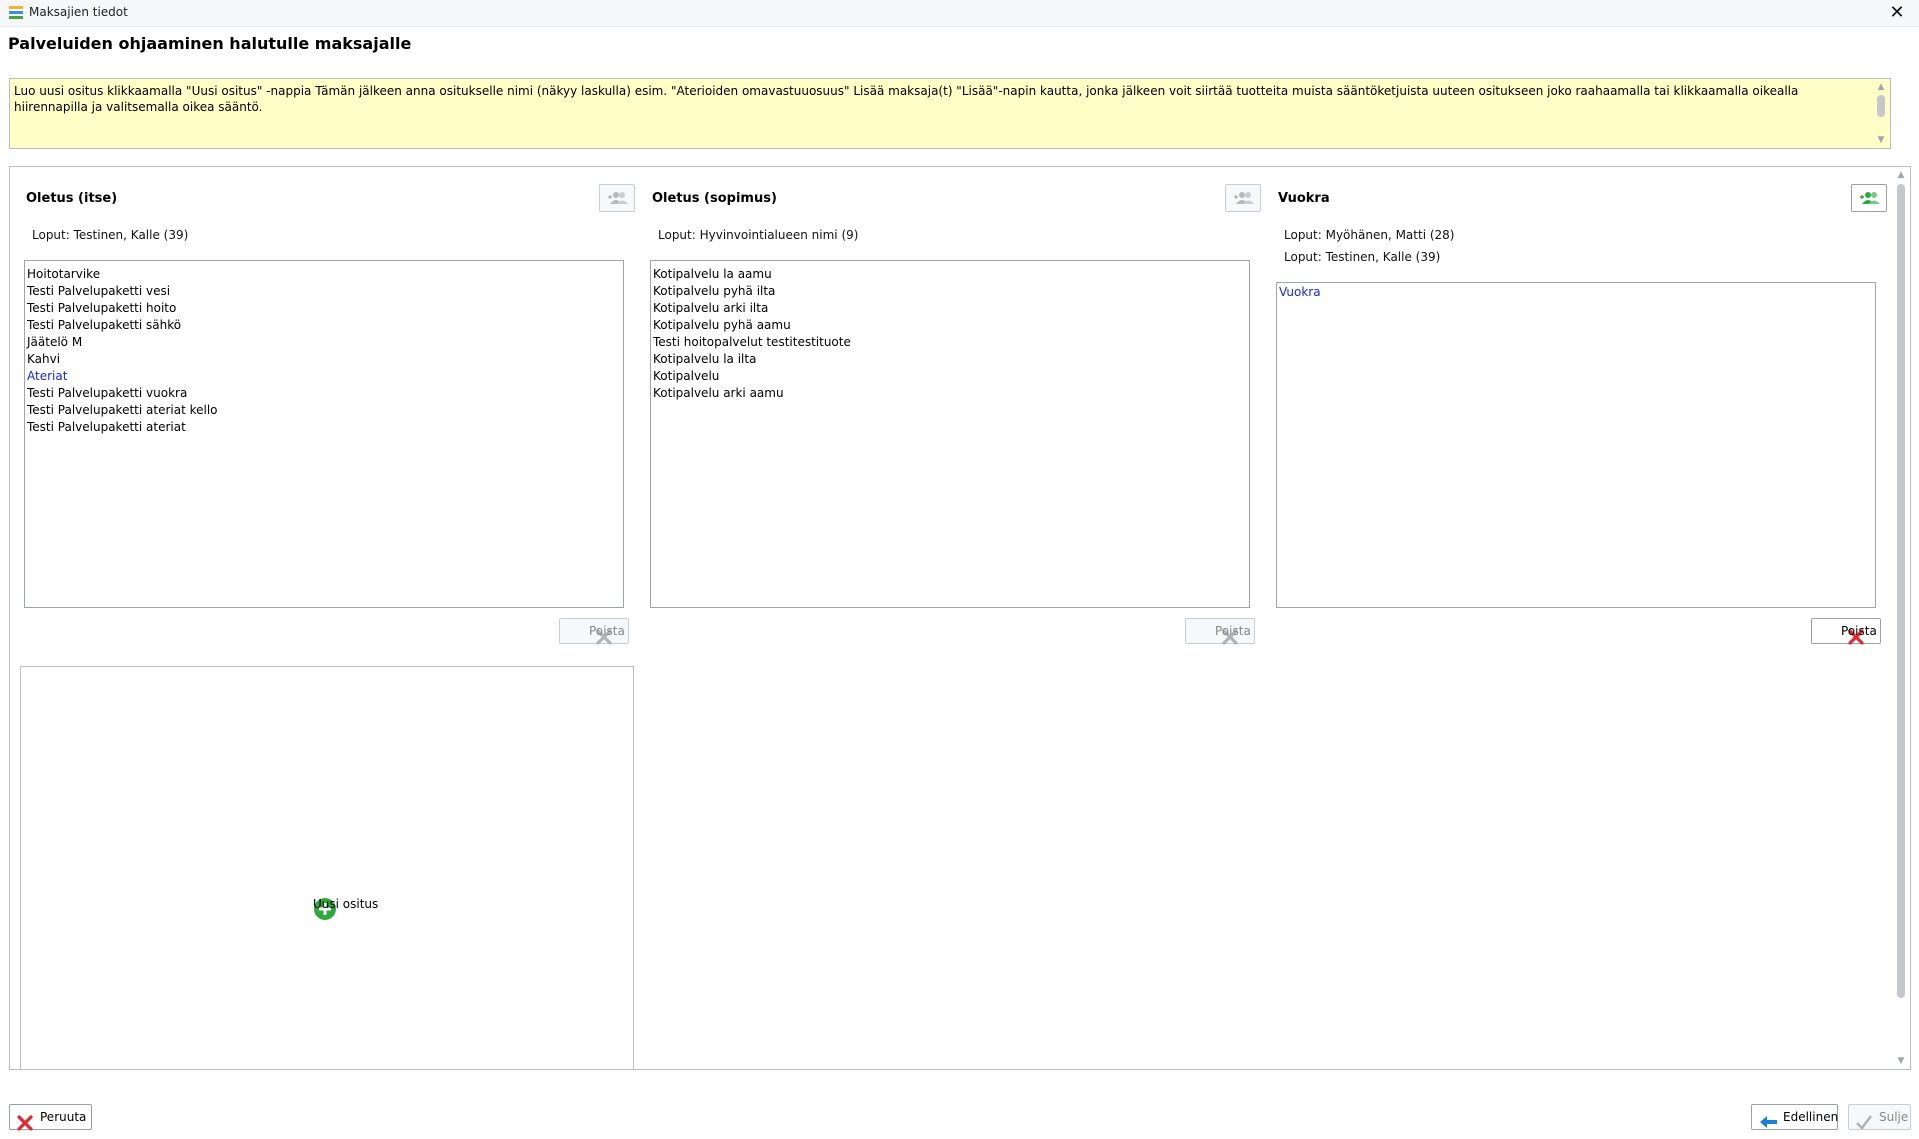 The height and width of the screenshot is (1139, 1919). I want to click on list-item: Vuokra, so click(1576, 292).